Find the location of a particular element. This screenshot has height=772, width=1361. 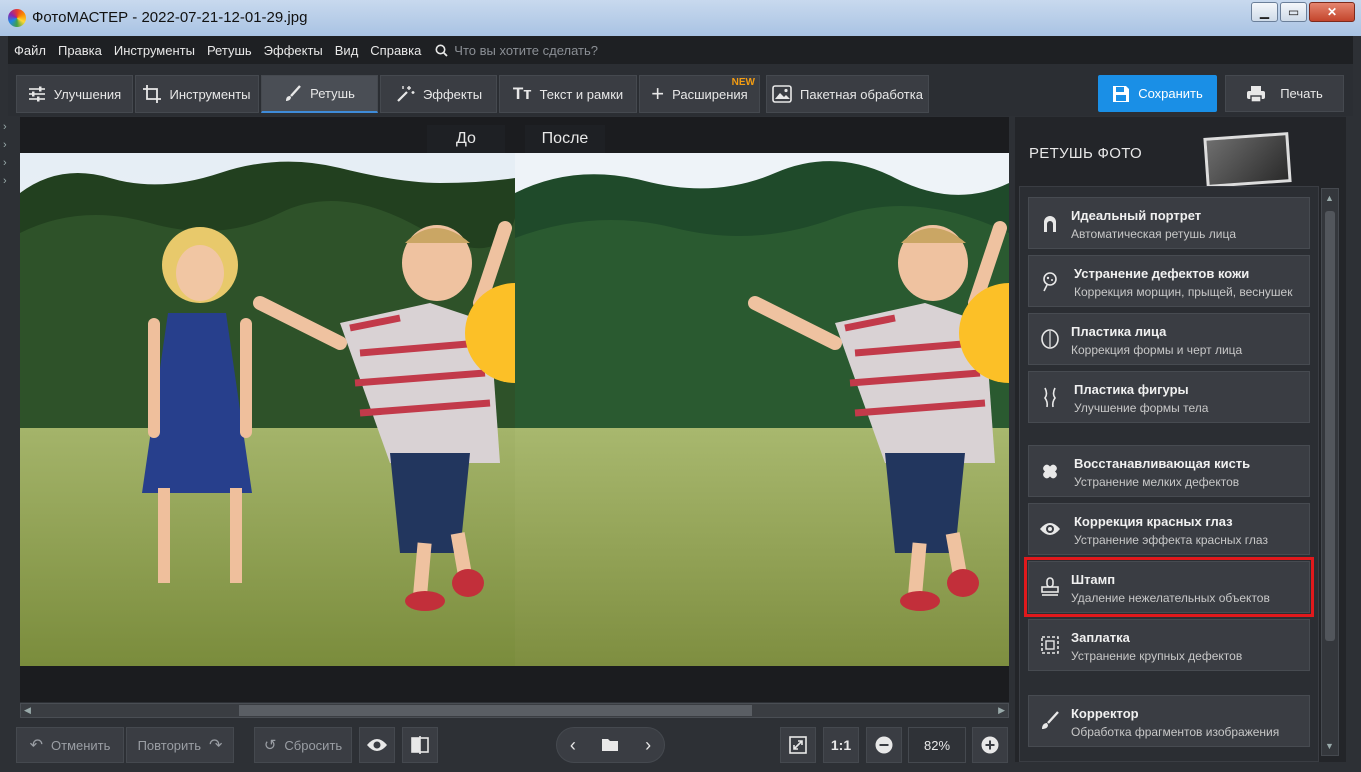

scroll-right-icon: ▶ is located at coordinates (1001, 710).